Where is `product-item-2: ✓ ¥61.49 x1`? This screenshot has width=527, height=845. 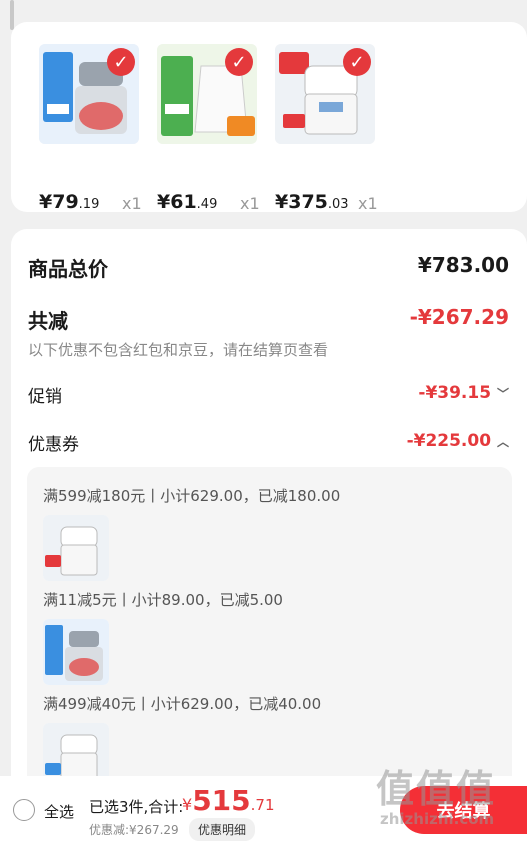
product-item-2: ✓ ¥61.49 x1 is located at coordinates (208, 128).